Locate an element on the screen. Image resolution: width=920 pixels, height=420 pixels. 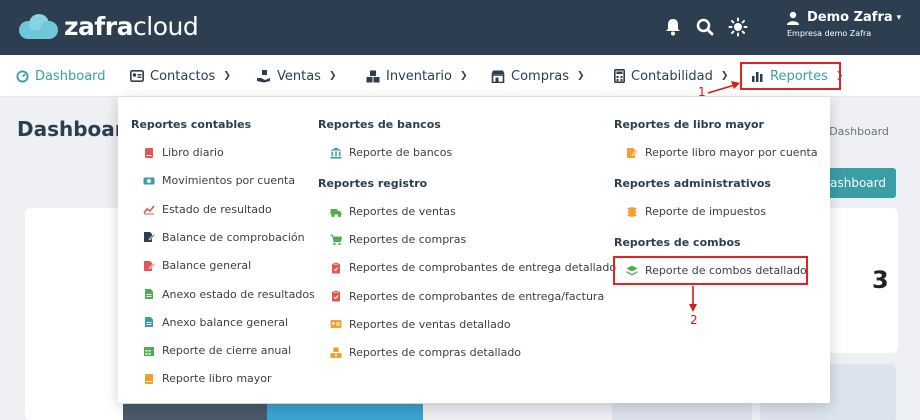
annotation-arrows is located at coordinates (714, 196).